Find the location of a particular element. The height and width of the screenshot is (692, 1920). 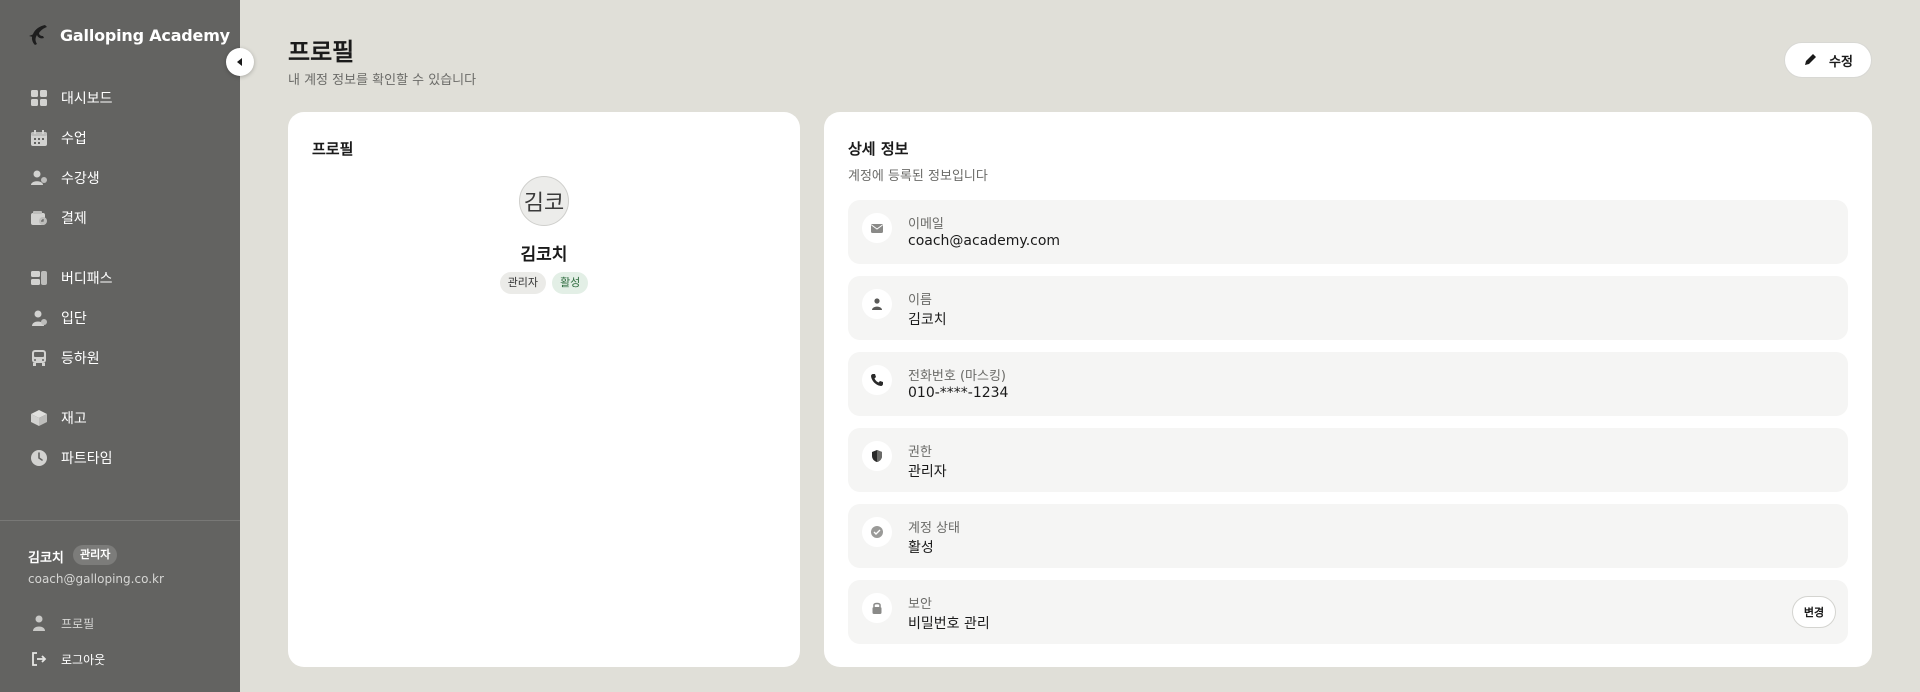

page-subtitle: 내 계정 정보를 확인할 수 있습니다 is located at coordinates (382, 80).